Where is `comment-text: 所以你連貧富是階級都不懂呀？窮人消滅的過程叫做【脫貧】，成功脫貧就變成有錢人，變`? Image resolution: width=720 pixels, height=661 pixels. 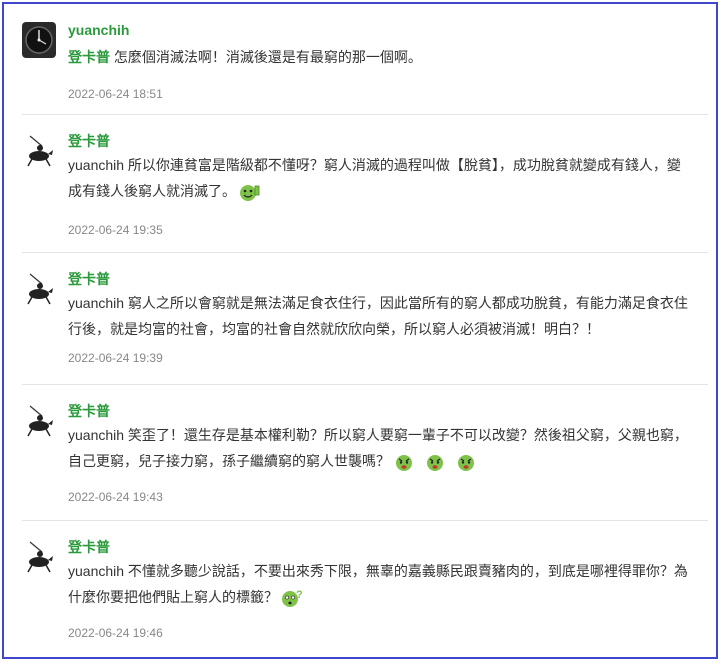
comment-text: 所以你連貧富是階級都不懂呀？窮人消滅的過程叫做【脫貧】，成功脫貧就變成有錢人，變 is located at coordinates (402, 165).